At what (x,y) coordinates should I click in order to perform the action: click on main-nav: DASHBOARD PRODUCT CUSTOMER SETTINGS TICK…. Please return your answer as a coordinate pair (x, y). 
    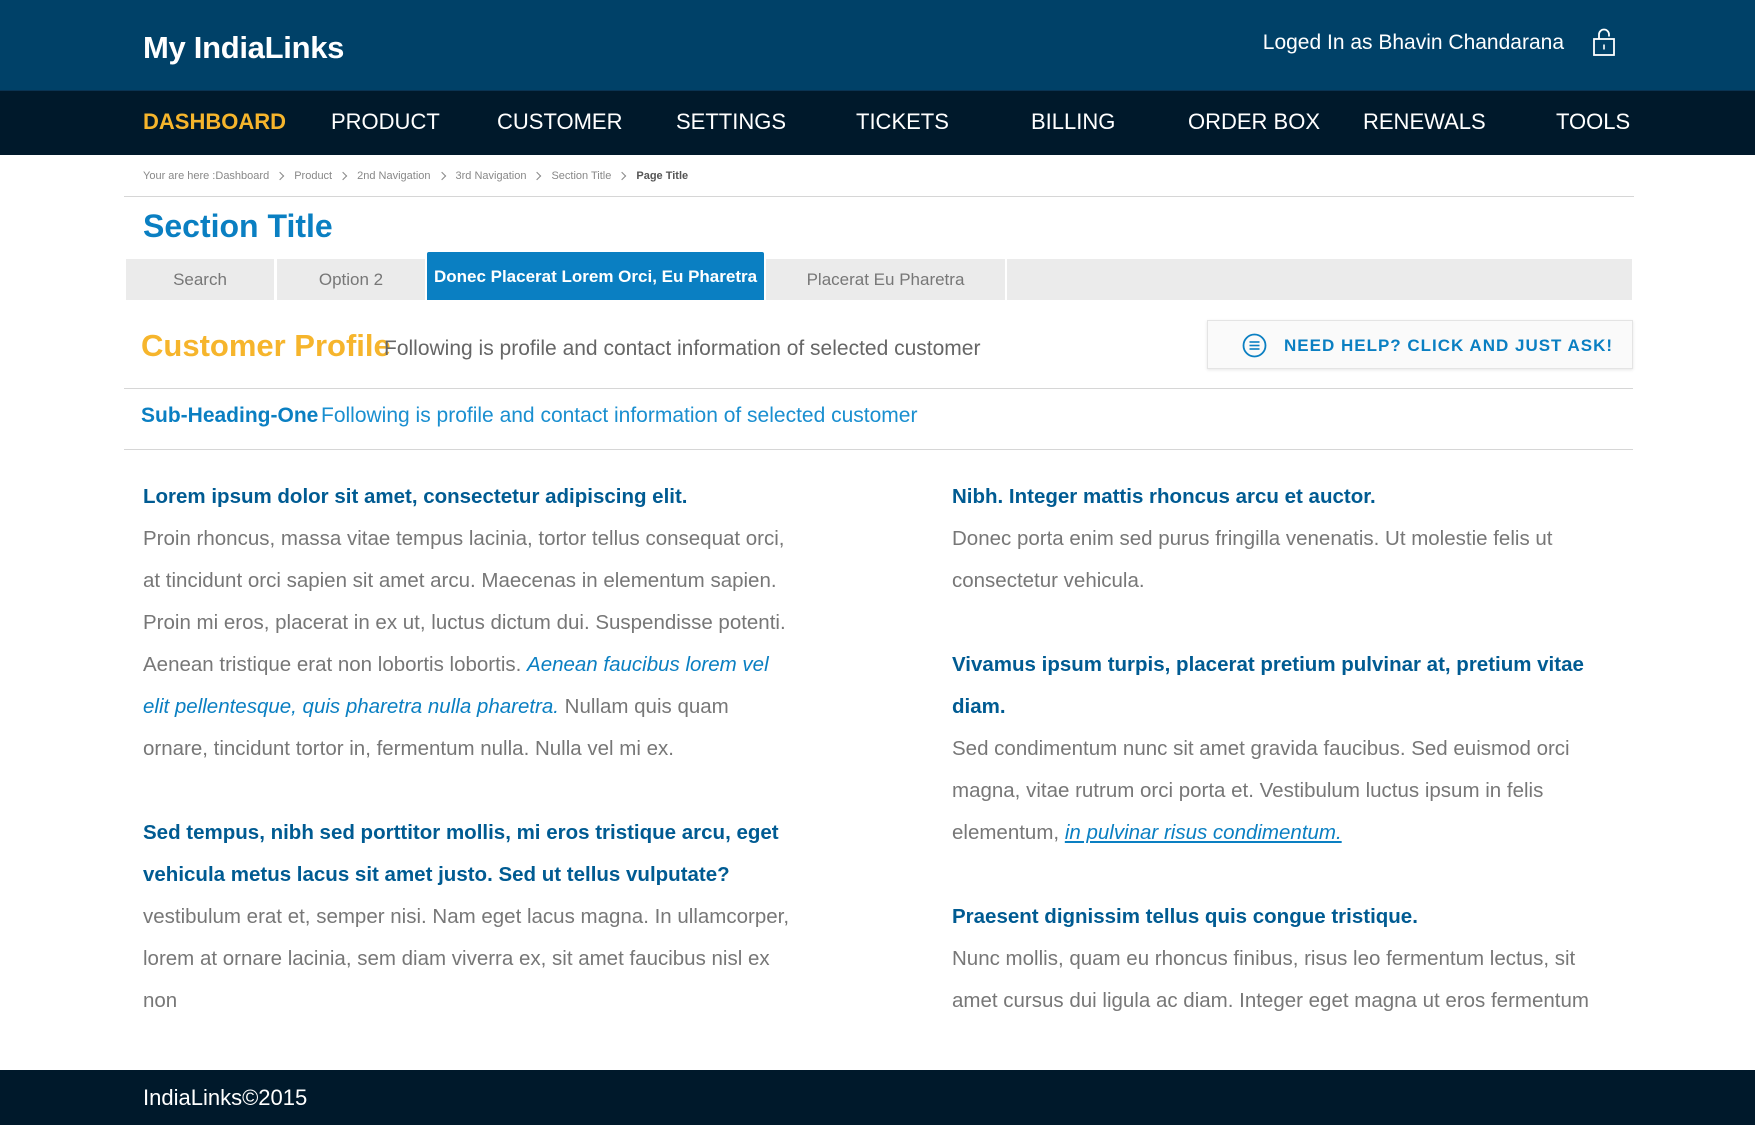
    Looking at the image, I should click on (877, 122).